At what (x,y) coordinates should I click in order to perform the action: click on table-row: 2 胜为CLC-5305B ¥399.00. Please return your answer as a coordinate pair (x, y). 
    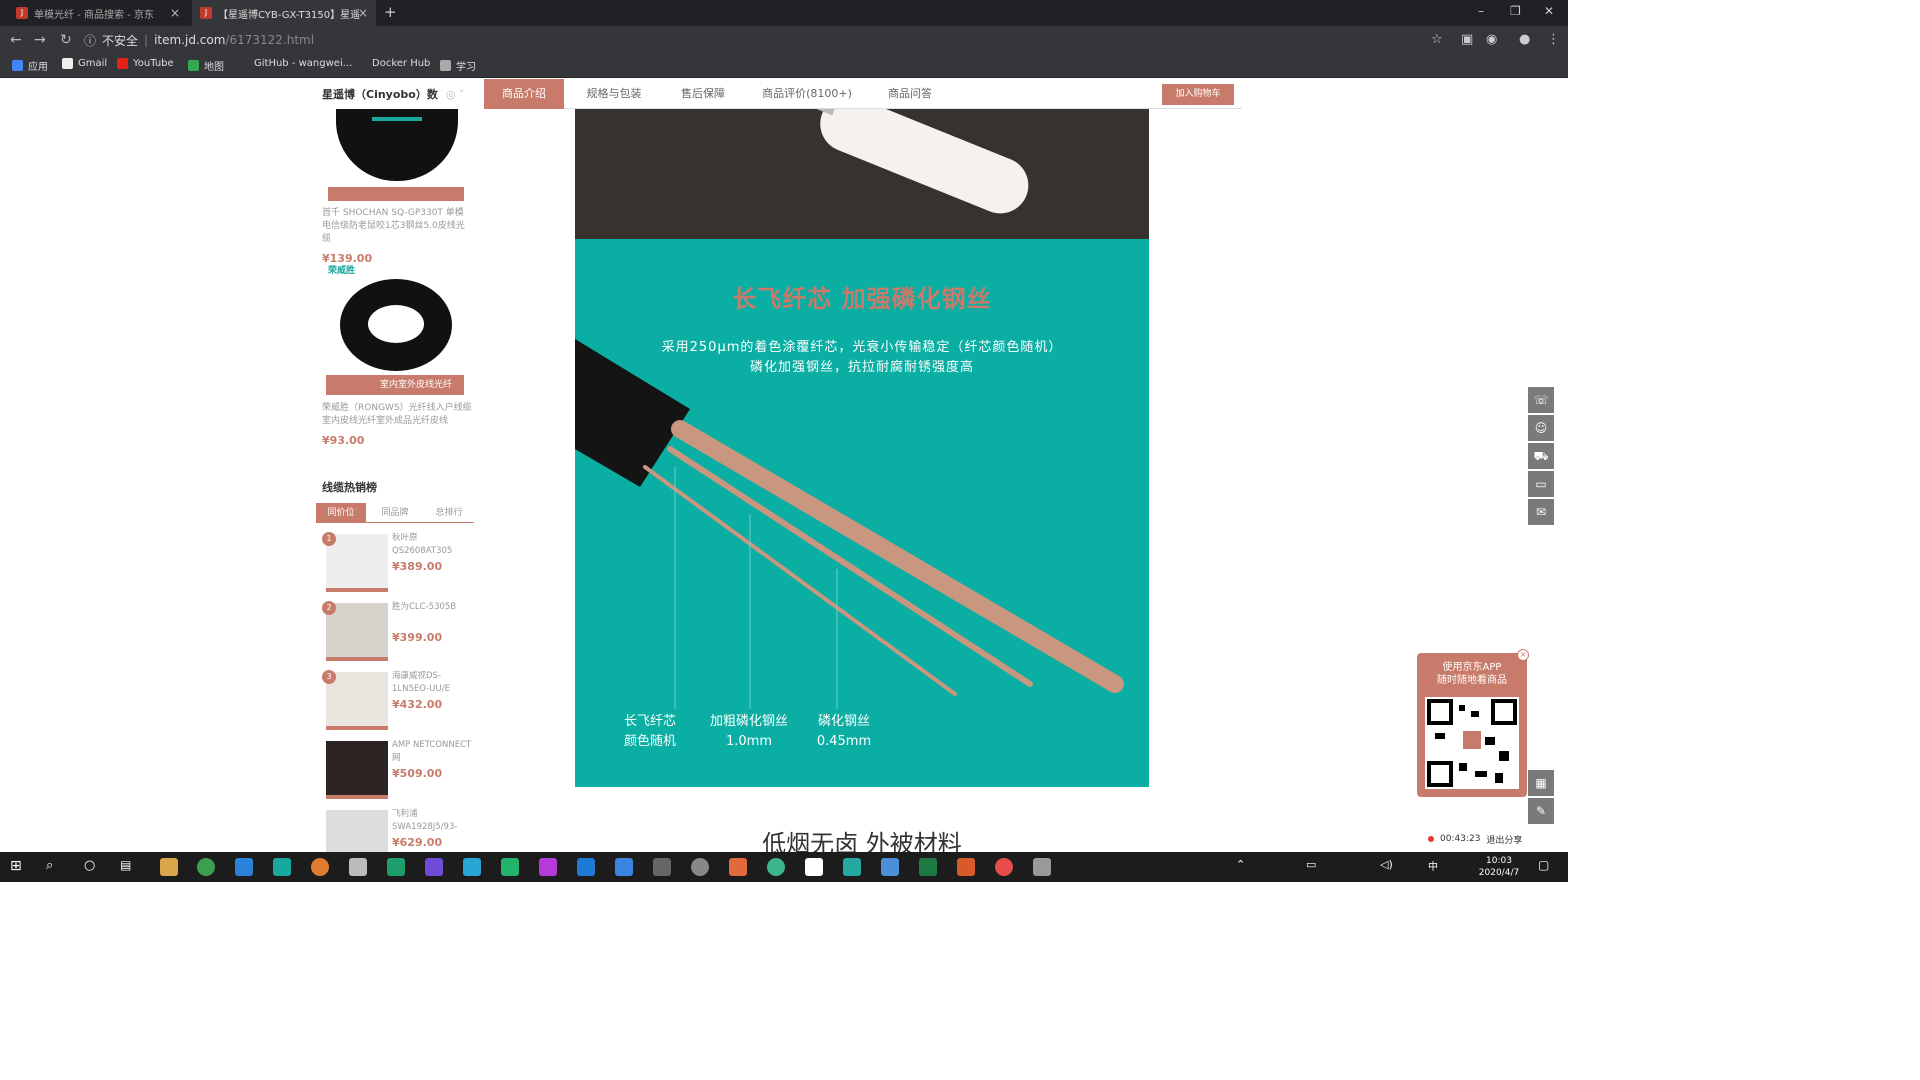
    Looking at the image, I should click on (397, 634).